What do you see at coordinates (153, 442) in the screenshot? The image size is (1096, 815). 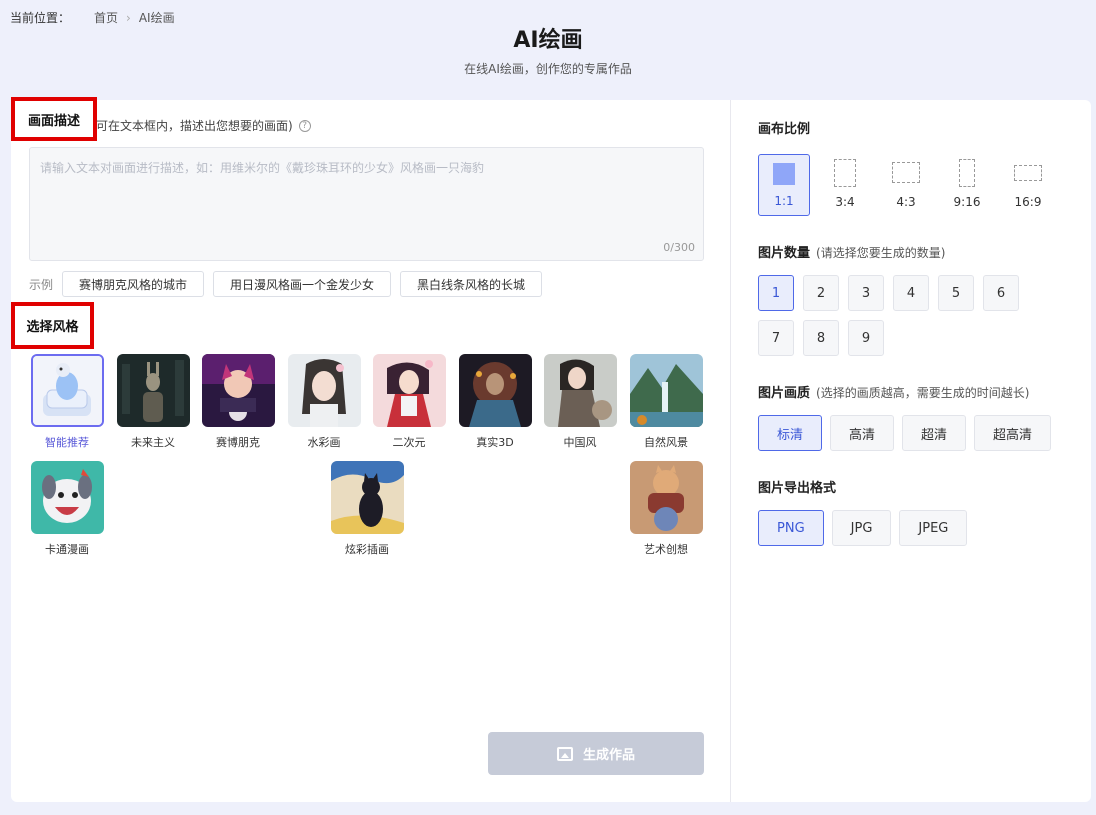 I see `style-name: 未来主义` at bounding box center [153, 442].